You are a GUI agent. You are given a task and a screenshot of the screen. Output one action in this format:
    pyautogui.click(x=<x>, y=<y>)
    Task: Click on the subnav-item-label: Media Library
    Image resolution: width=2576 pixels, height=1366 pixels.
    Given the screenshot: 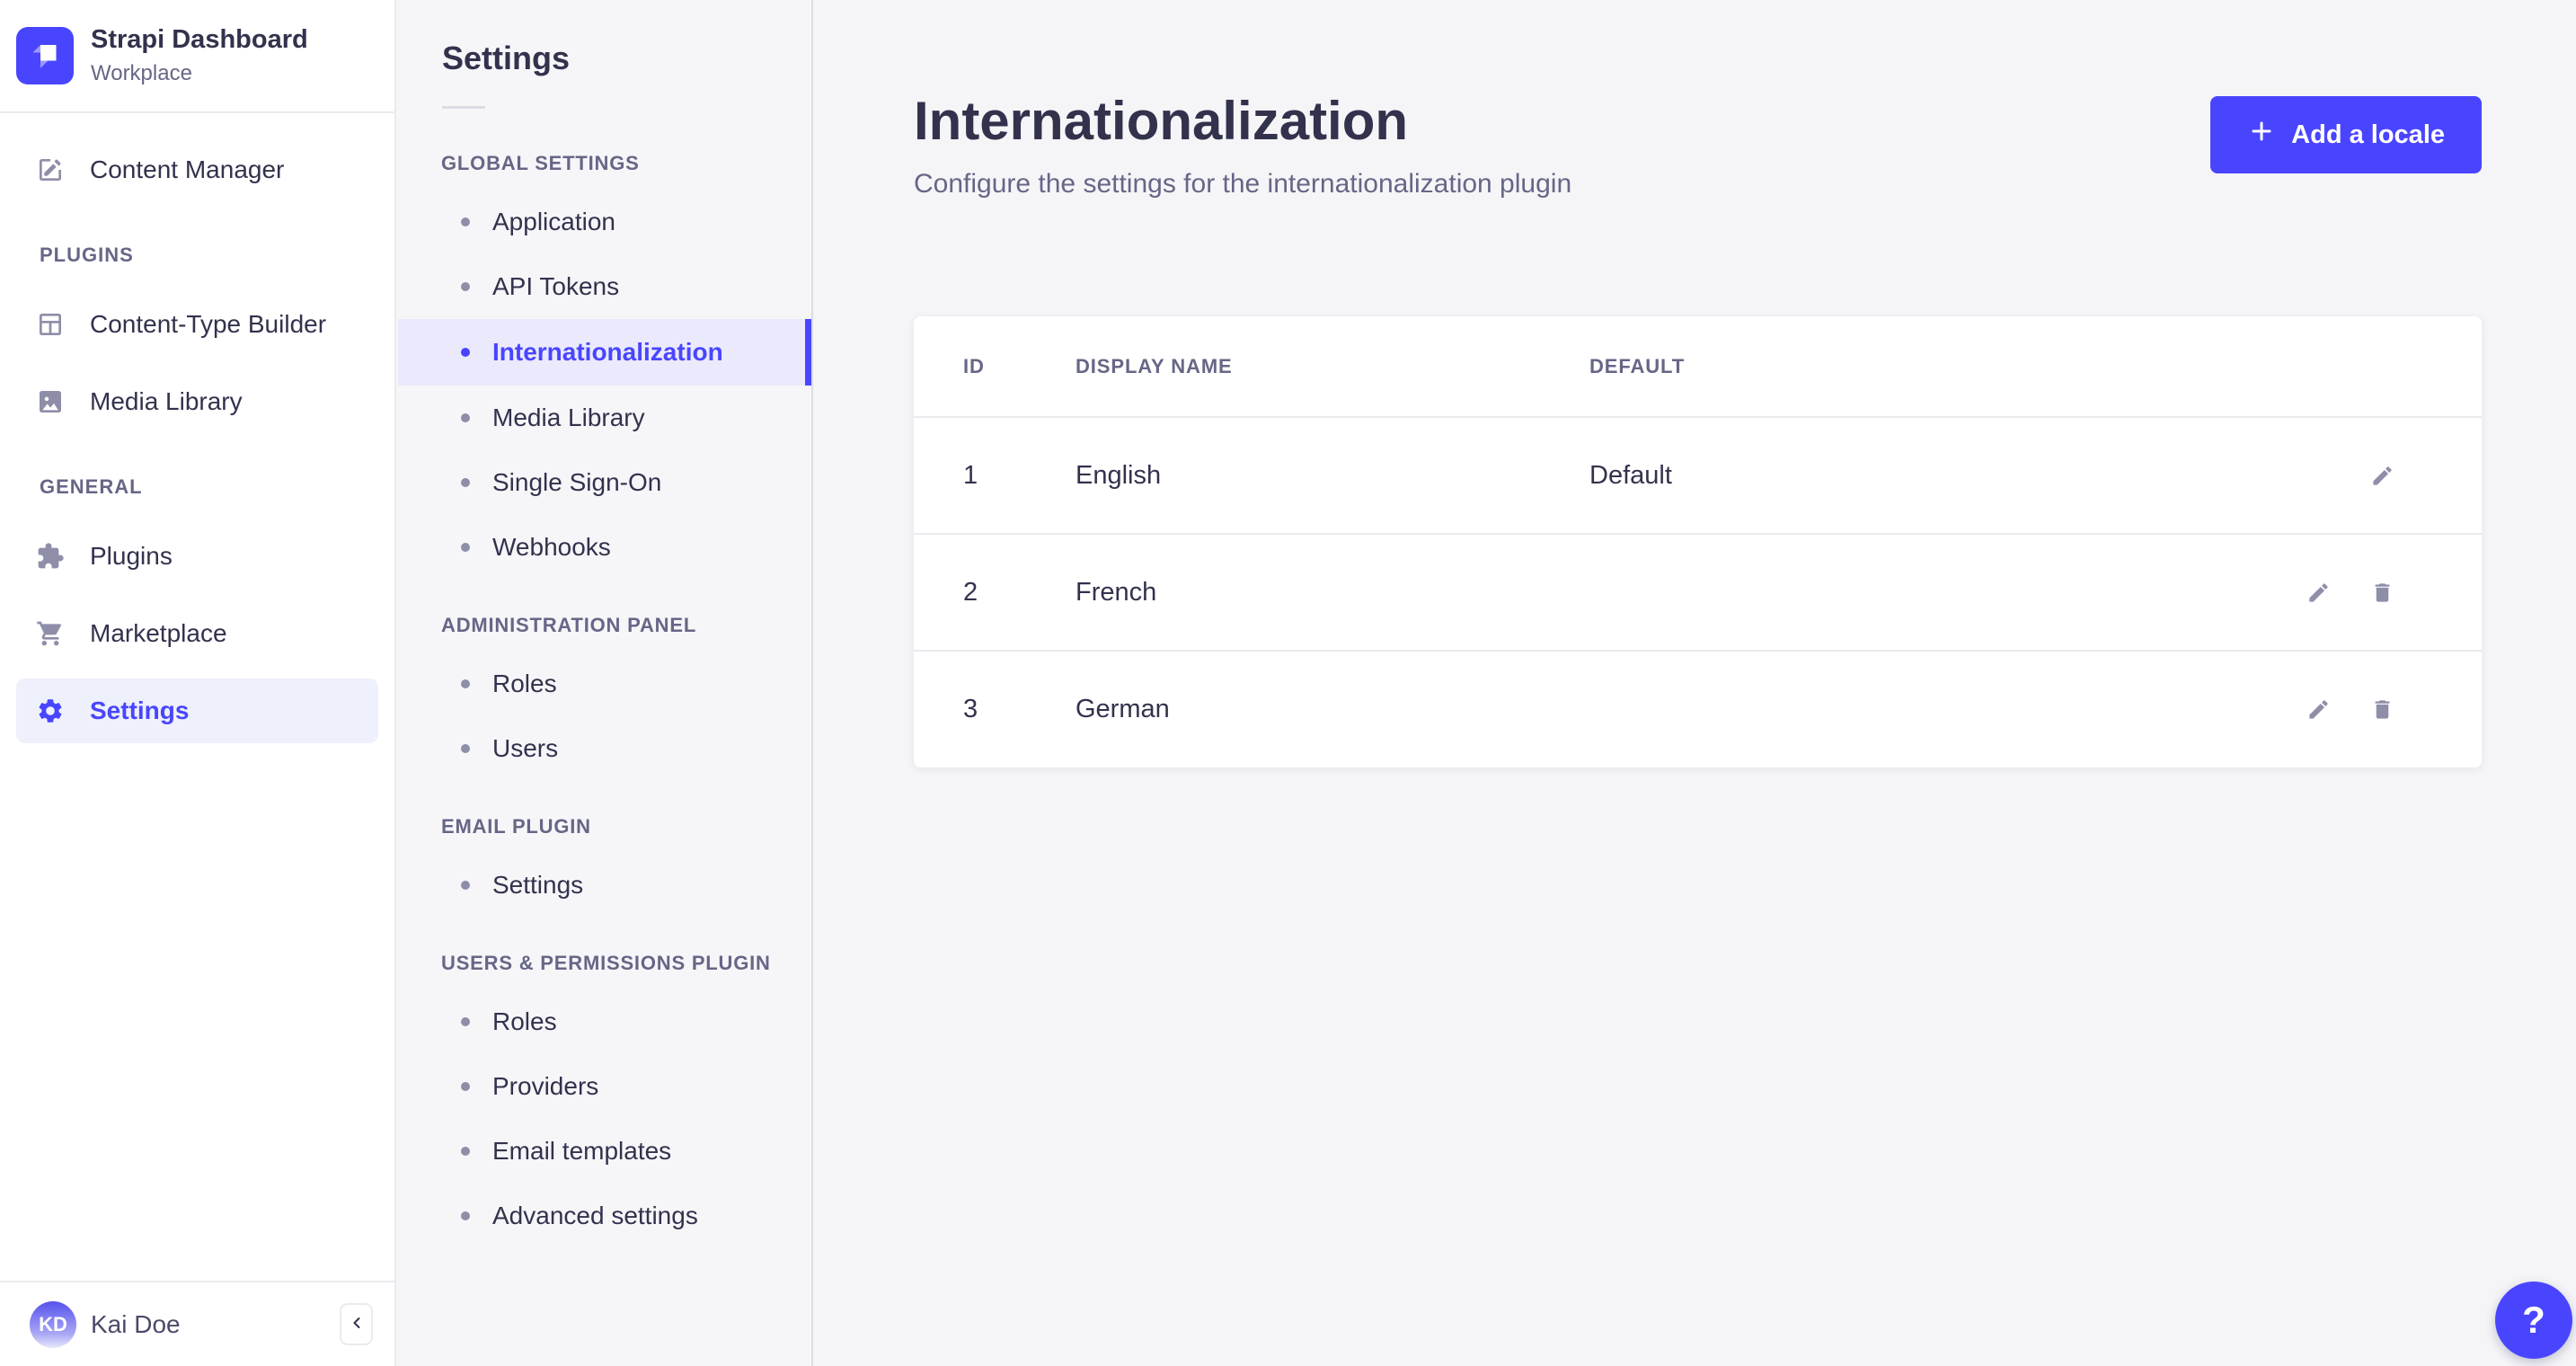 What is the action you would take?
    pyautogui.click(x=568, y=417)
    